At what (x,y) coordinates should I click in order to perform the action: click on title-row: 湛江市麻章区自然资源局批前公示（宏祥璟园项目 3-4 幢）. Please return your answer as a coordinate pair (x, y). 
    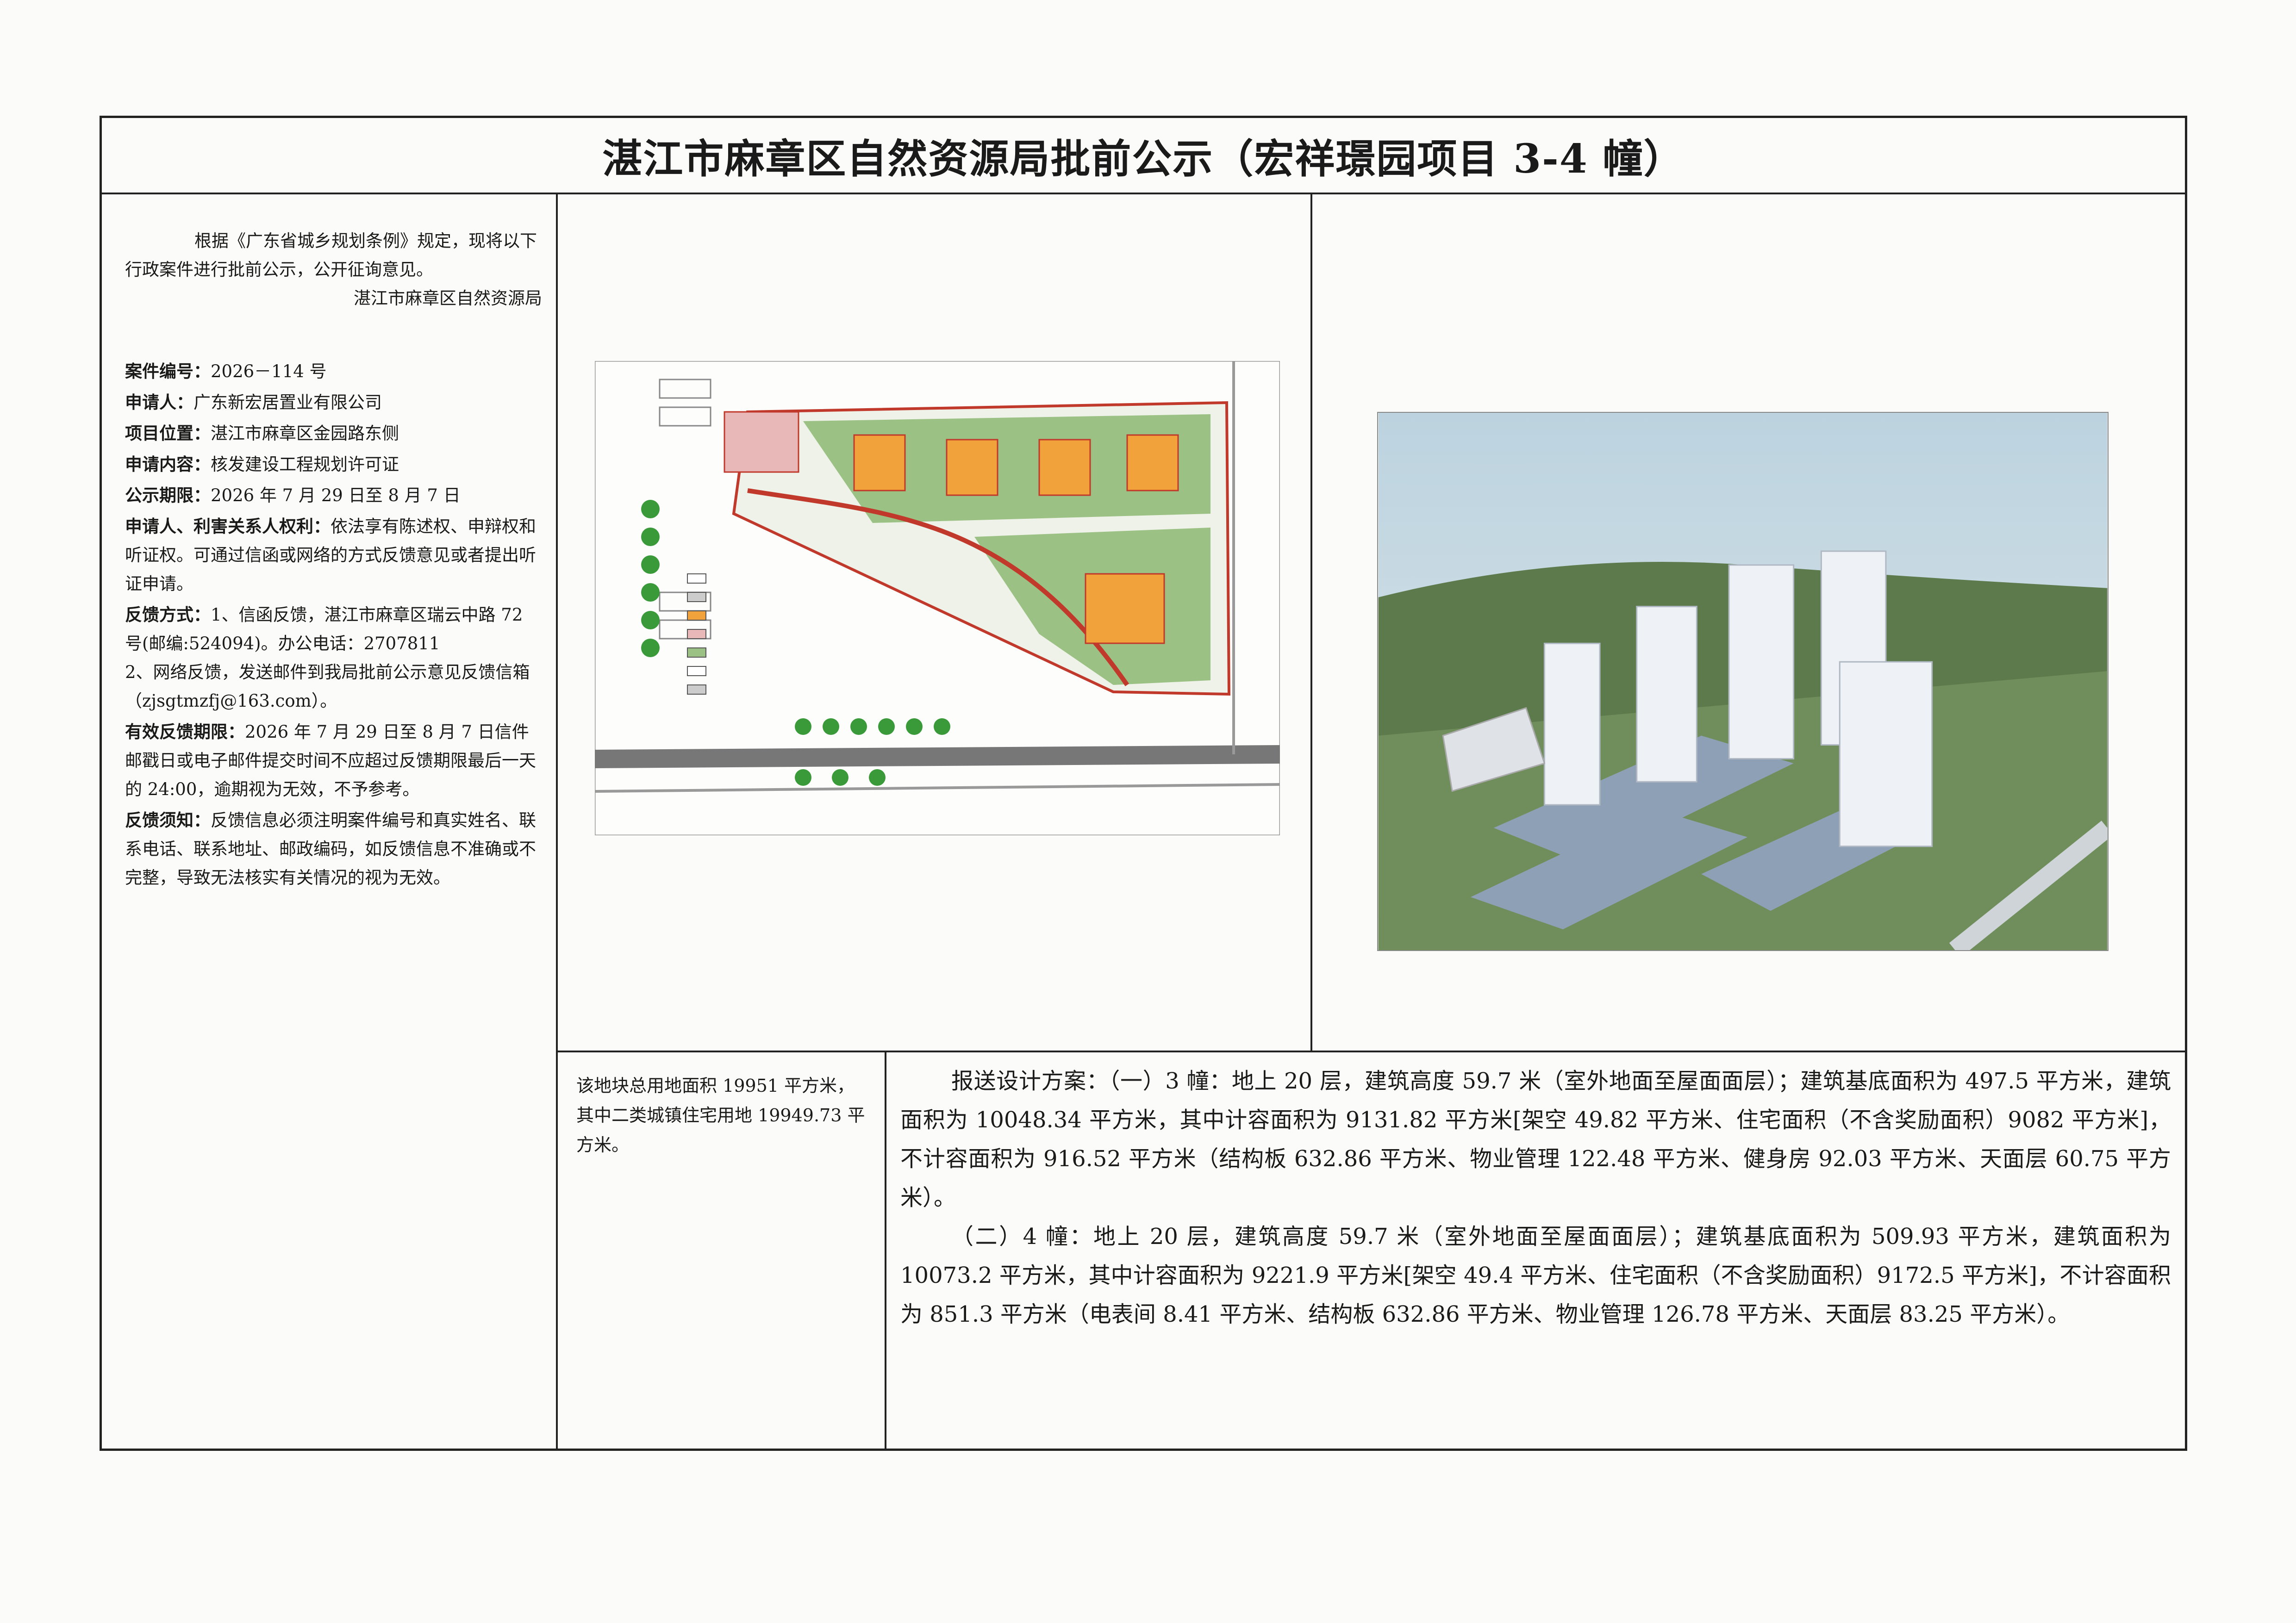
    Looking at the image, I should click on (1143, 156).